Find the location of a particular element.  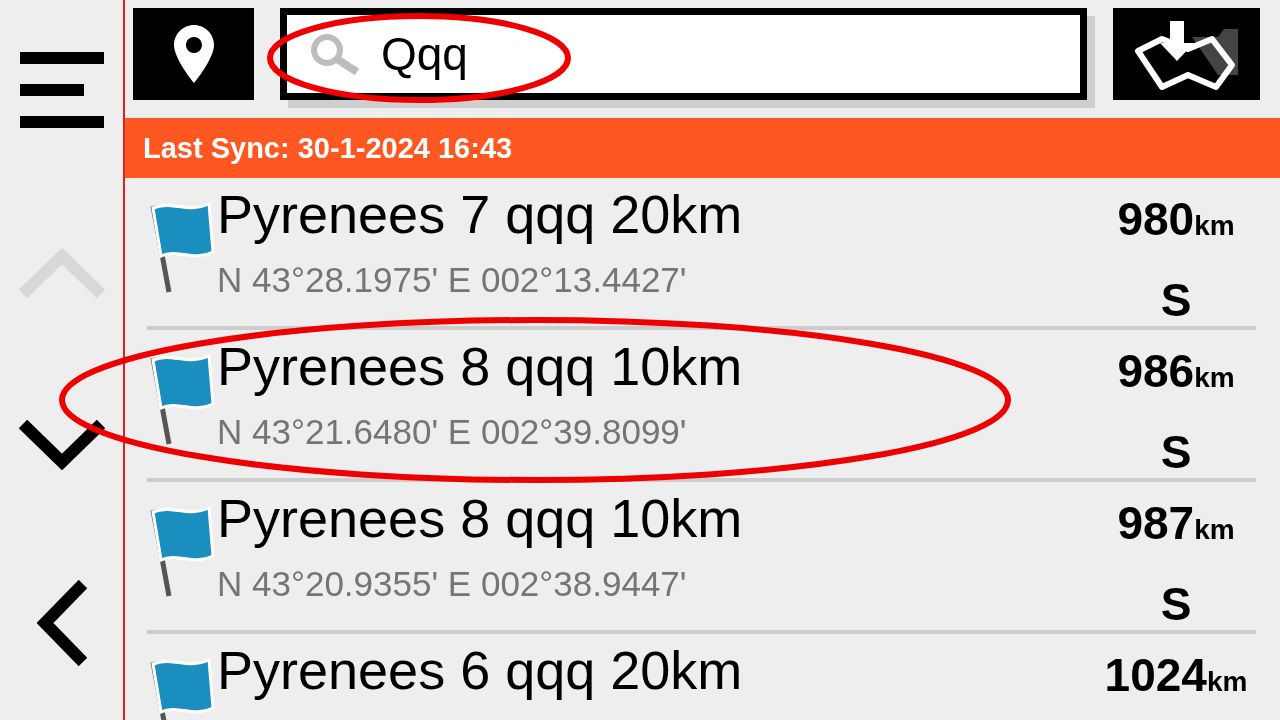

waypoint-coordinates: N 43°20.9355' E 002°38.9447' is located at coordinates (452, 584).